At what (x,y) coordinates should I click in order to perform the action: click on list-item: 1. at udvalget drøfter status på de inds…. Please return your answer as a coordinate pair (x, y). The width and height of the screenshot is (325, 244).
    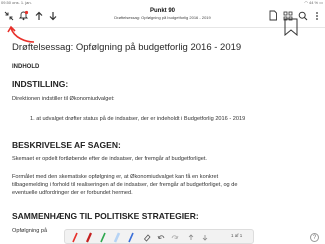
    Looking at the image, I should click on (138, 119).